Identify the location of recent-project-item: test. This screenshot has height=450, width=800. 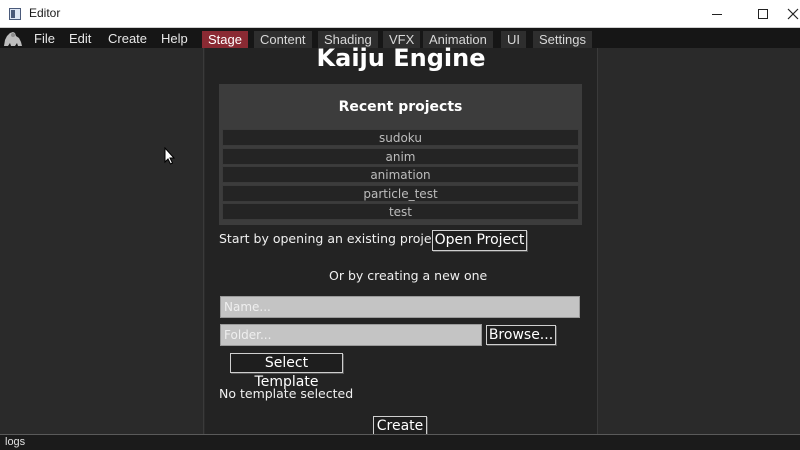
(400, 211).